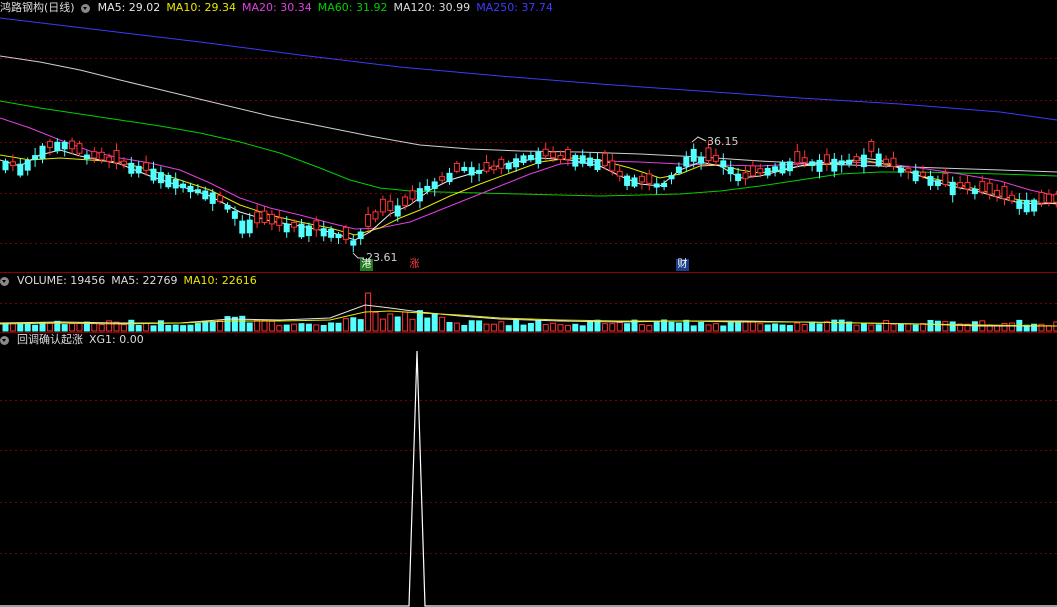 This screenshot has height=607, width=1057. Describe the element at coordinates (358, 255) in the screenshot. I see `low-annotation` at that location.